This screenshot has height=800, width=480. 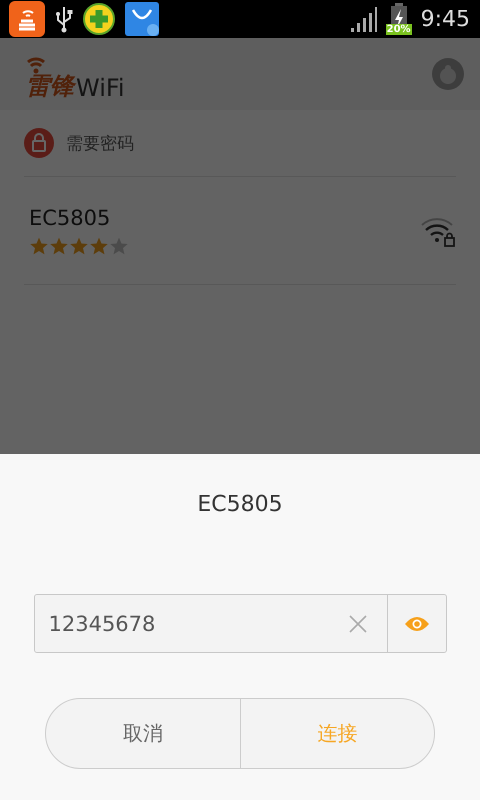 What do you see at coordinates (445, 19) in the screenshot?
I see `clock-time: 9:45` at bounding box center [445, 19].